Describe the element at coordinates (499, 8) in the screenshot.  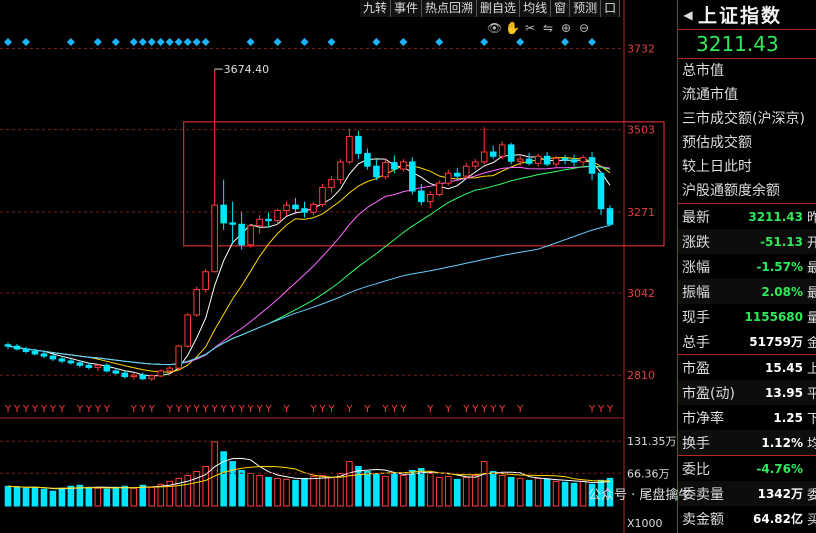
I see `toolbar-remove-watchlist-button: 删自选` at that location.